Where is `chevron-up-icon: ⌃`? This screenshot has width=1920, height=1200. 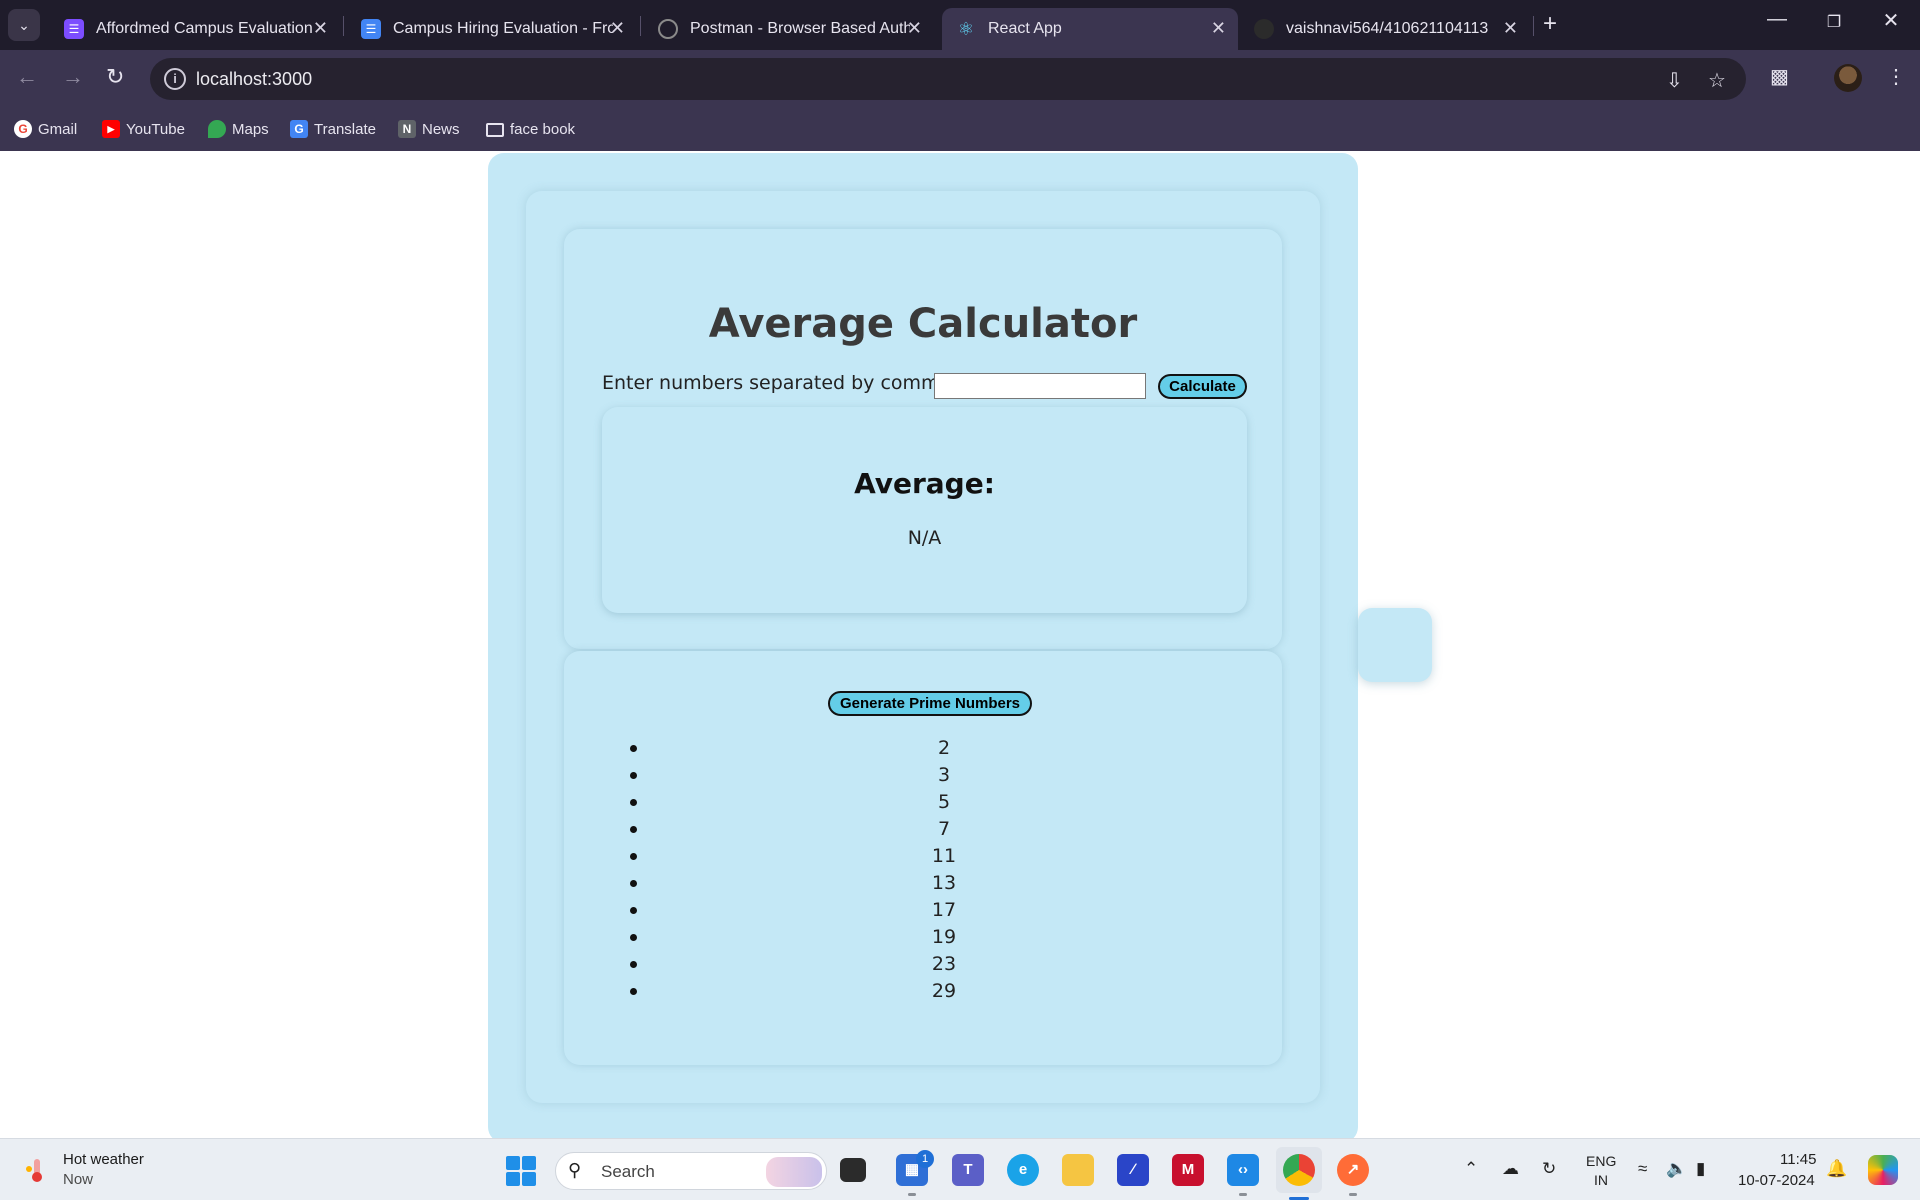
chevron-up-icon: ⌃ is located at coordinates (1471, 1169).